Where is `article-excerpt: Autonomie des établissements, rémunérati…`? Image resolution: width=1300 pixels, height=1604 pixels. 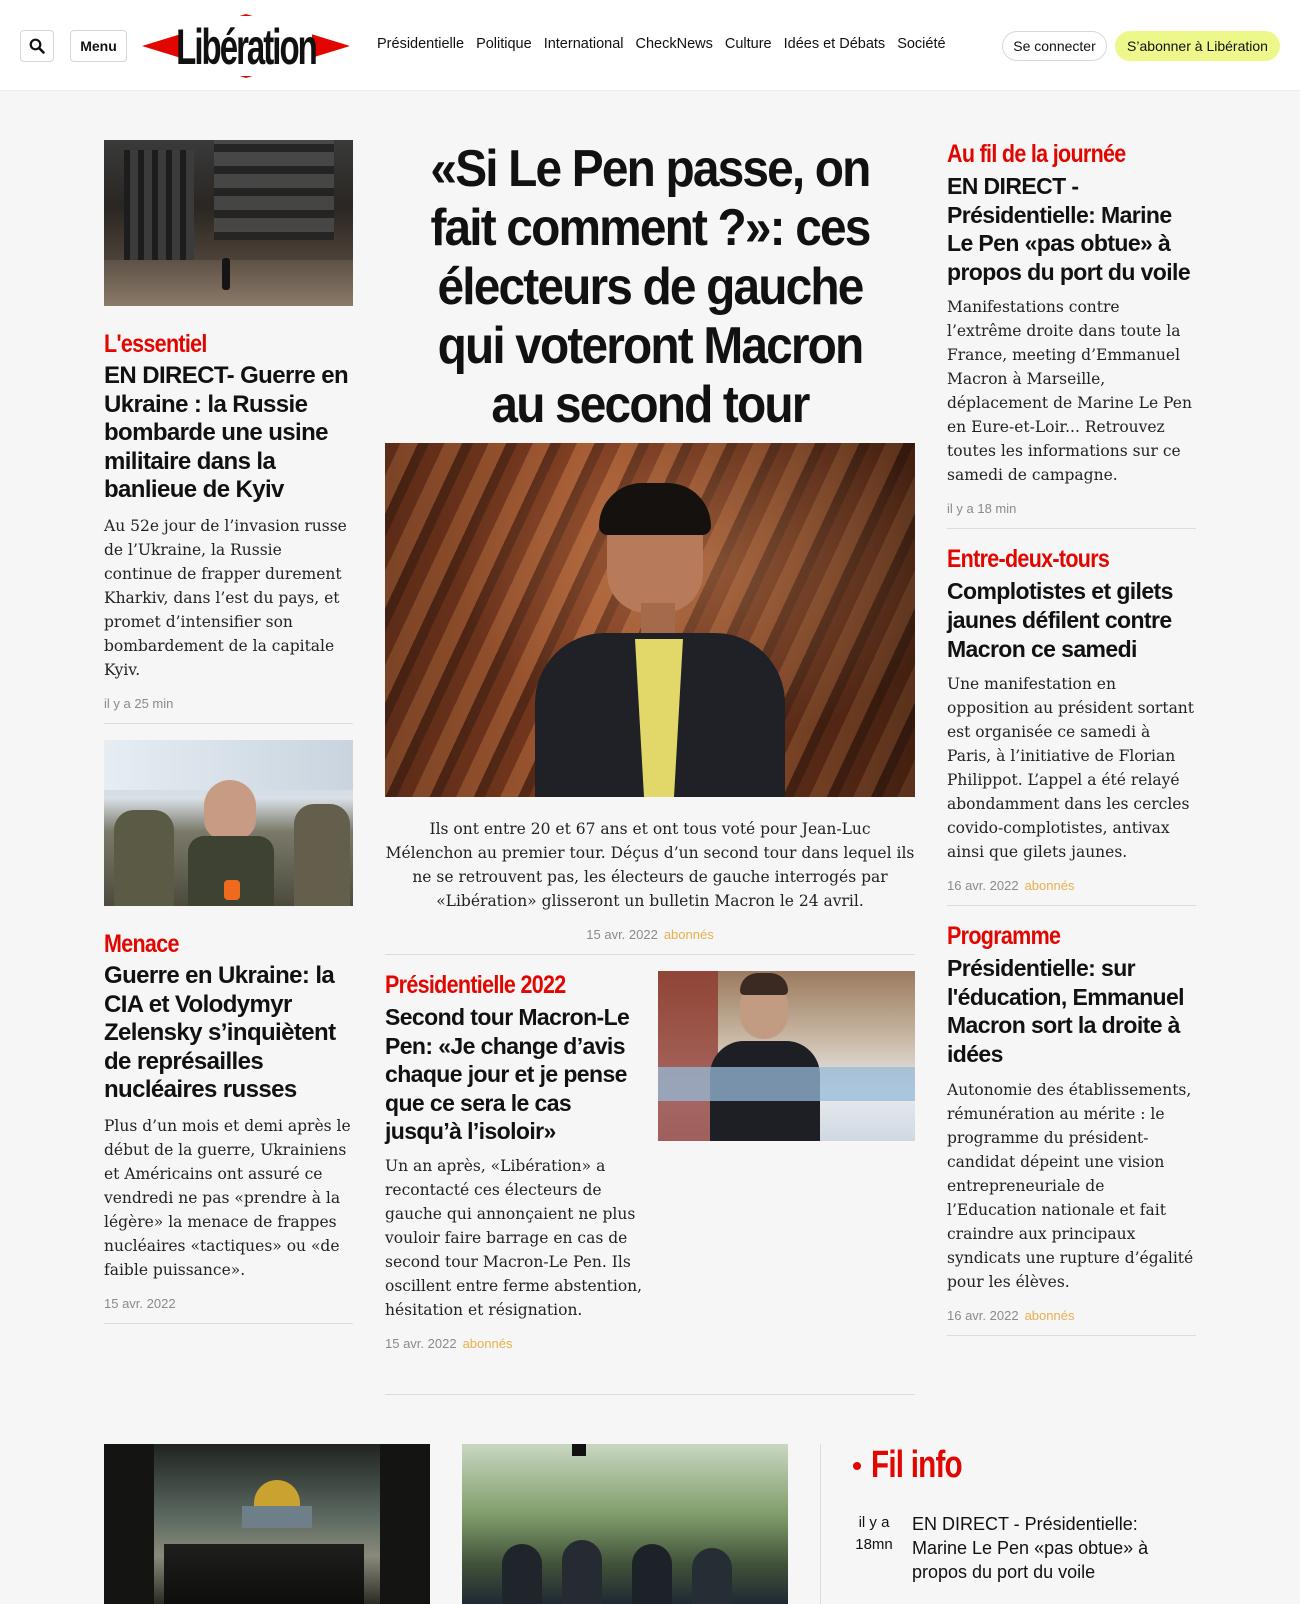
article-excerpt: Autonomie des établissements, rémunérati… is located at coordinates (1070, 1185).